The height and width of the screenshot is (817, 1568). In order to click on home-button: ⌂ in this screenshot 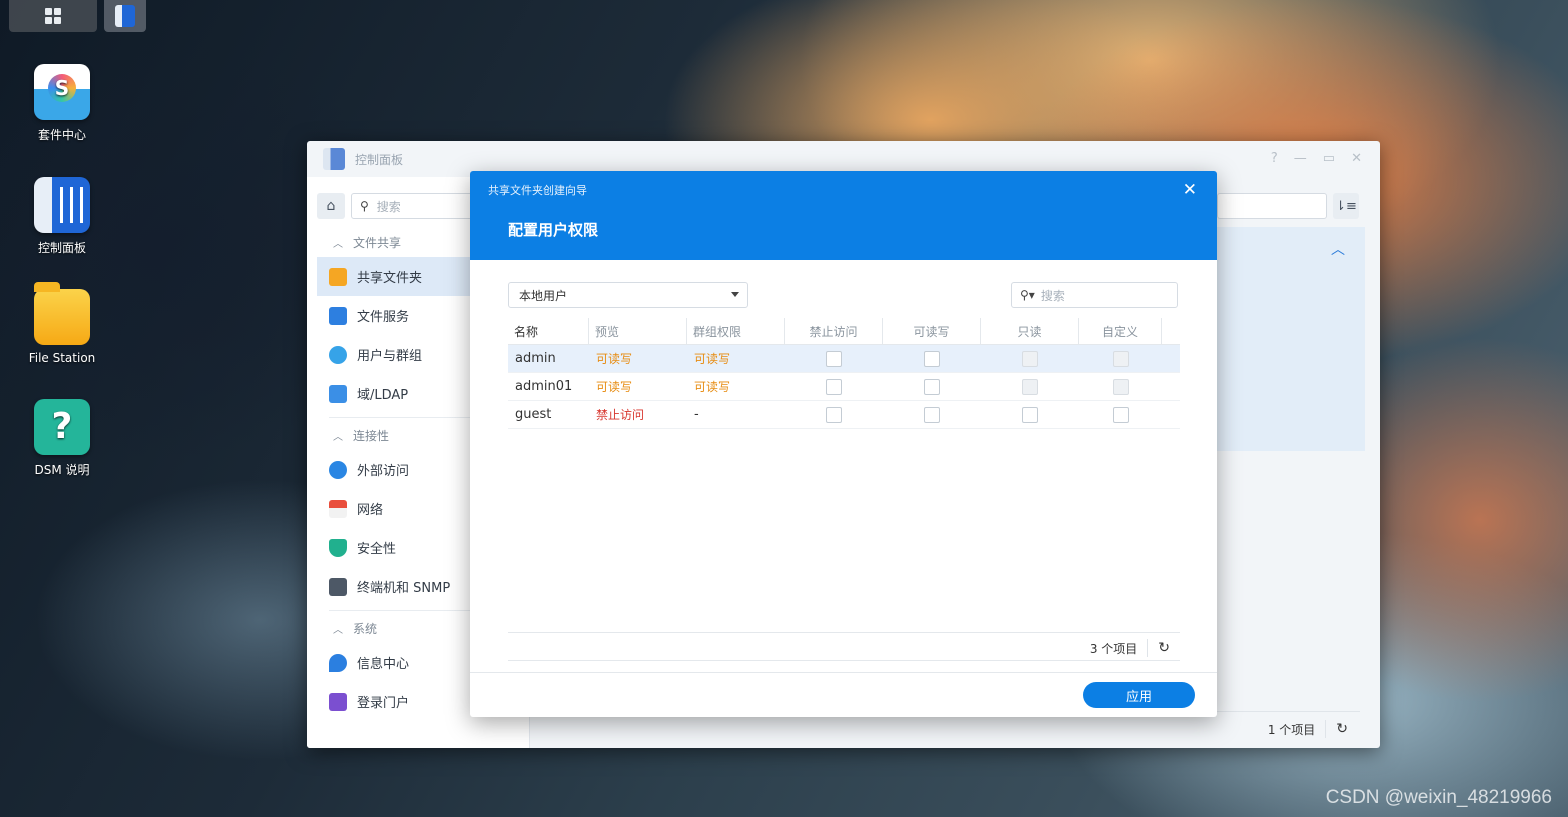, I will do `click(331, 206)`.